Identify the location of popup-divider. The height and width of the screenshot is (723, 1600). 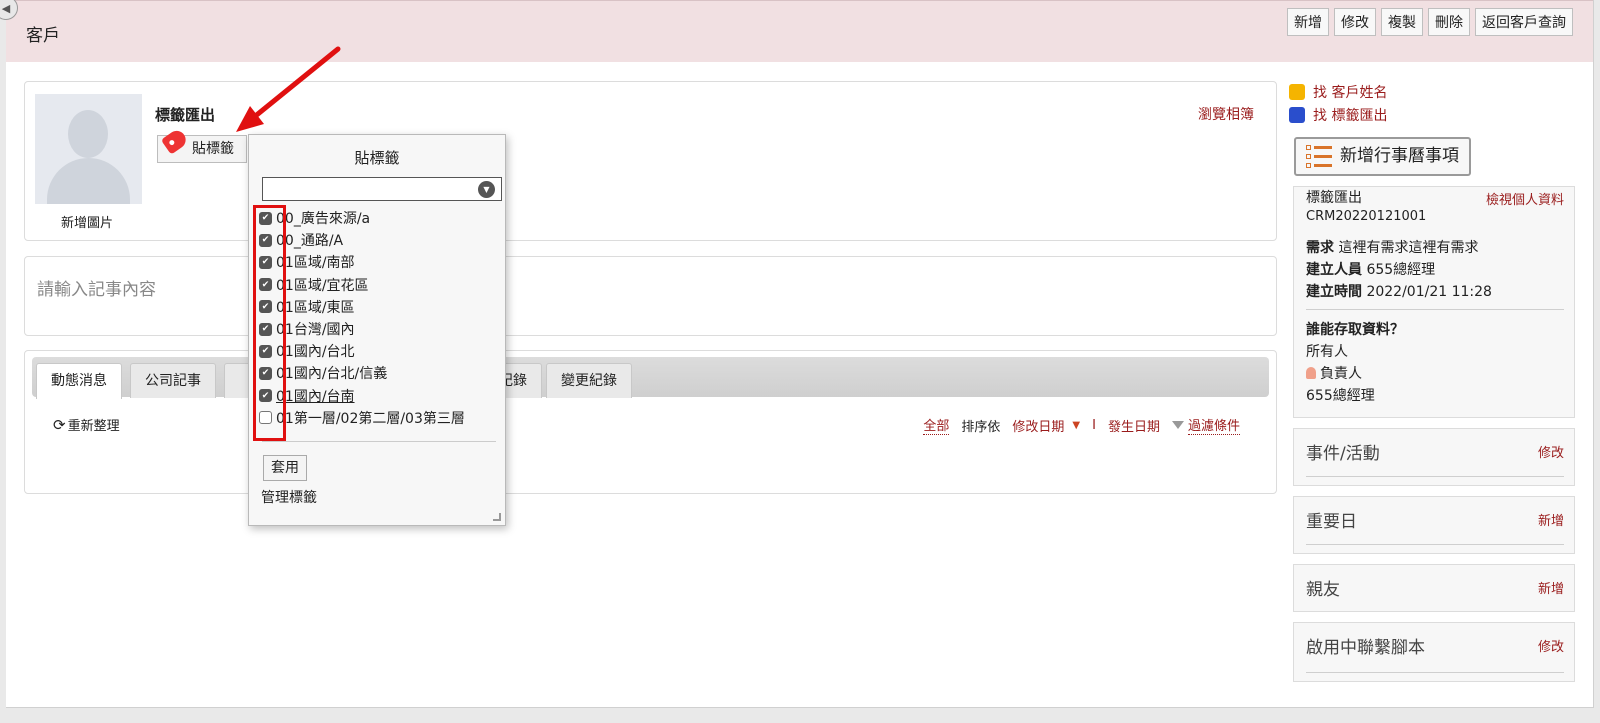
(379, 441).